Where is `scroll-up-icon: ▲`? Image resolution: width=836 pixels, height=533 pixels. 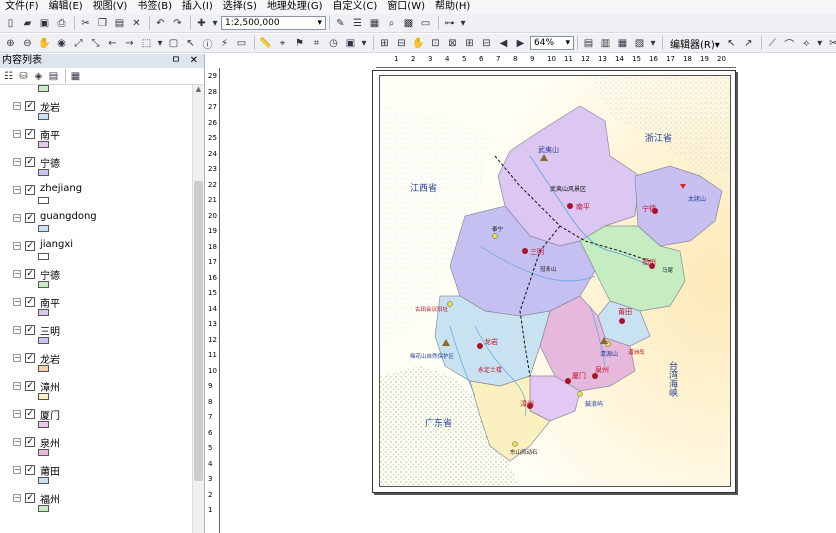 scroll-up-icon: ▲ is located at coordinates (198, 90).